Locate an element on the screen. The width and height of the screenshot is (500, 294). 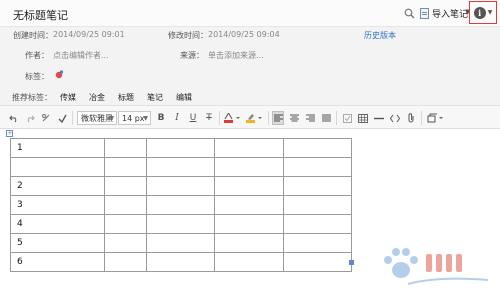
table-cell: 5 is located at coordinates (57, 243).